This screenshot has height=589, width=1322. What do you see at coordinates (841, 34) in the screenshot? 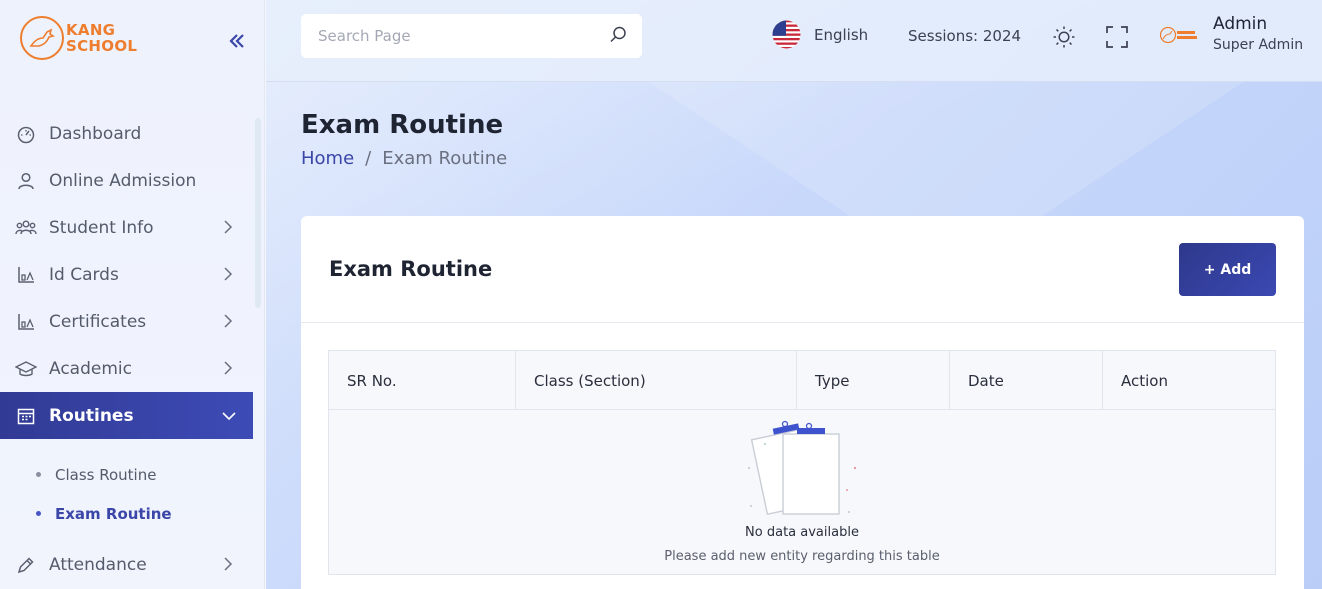
I see `language-label: English` at bounding box center [841, 34].